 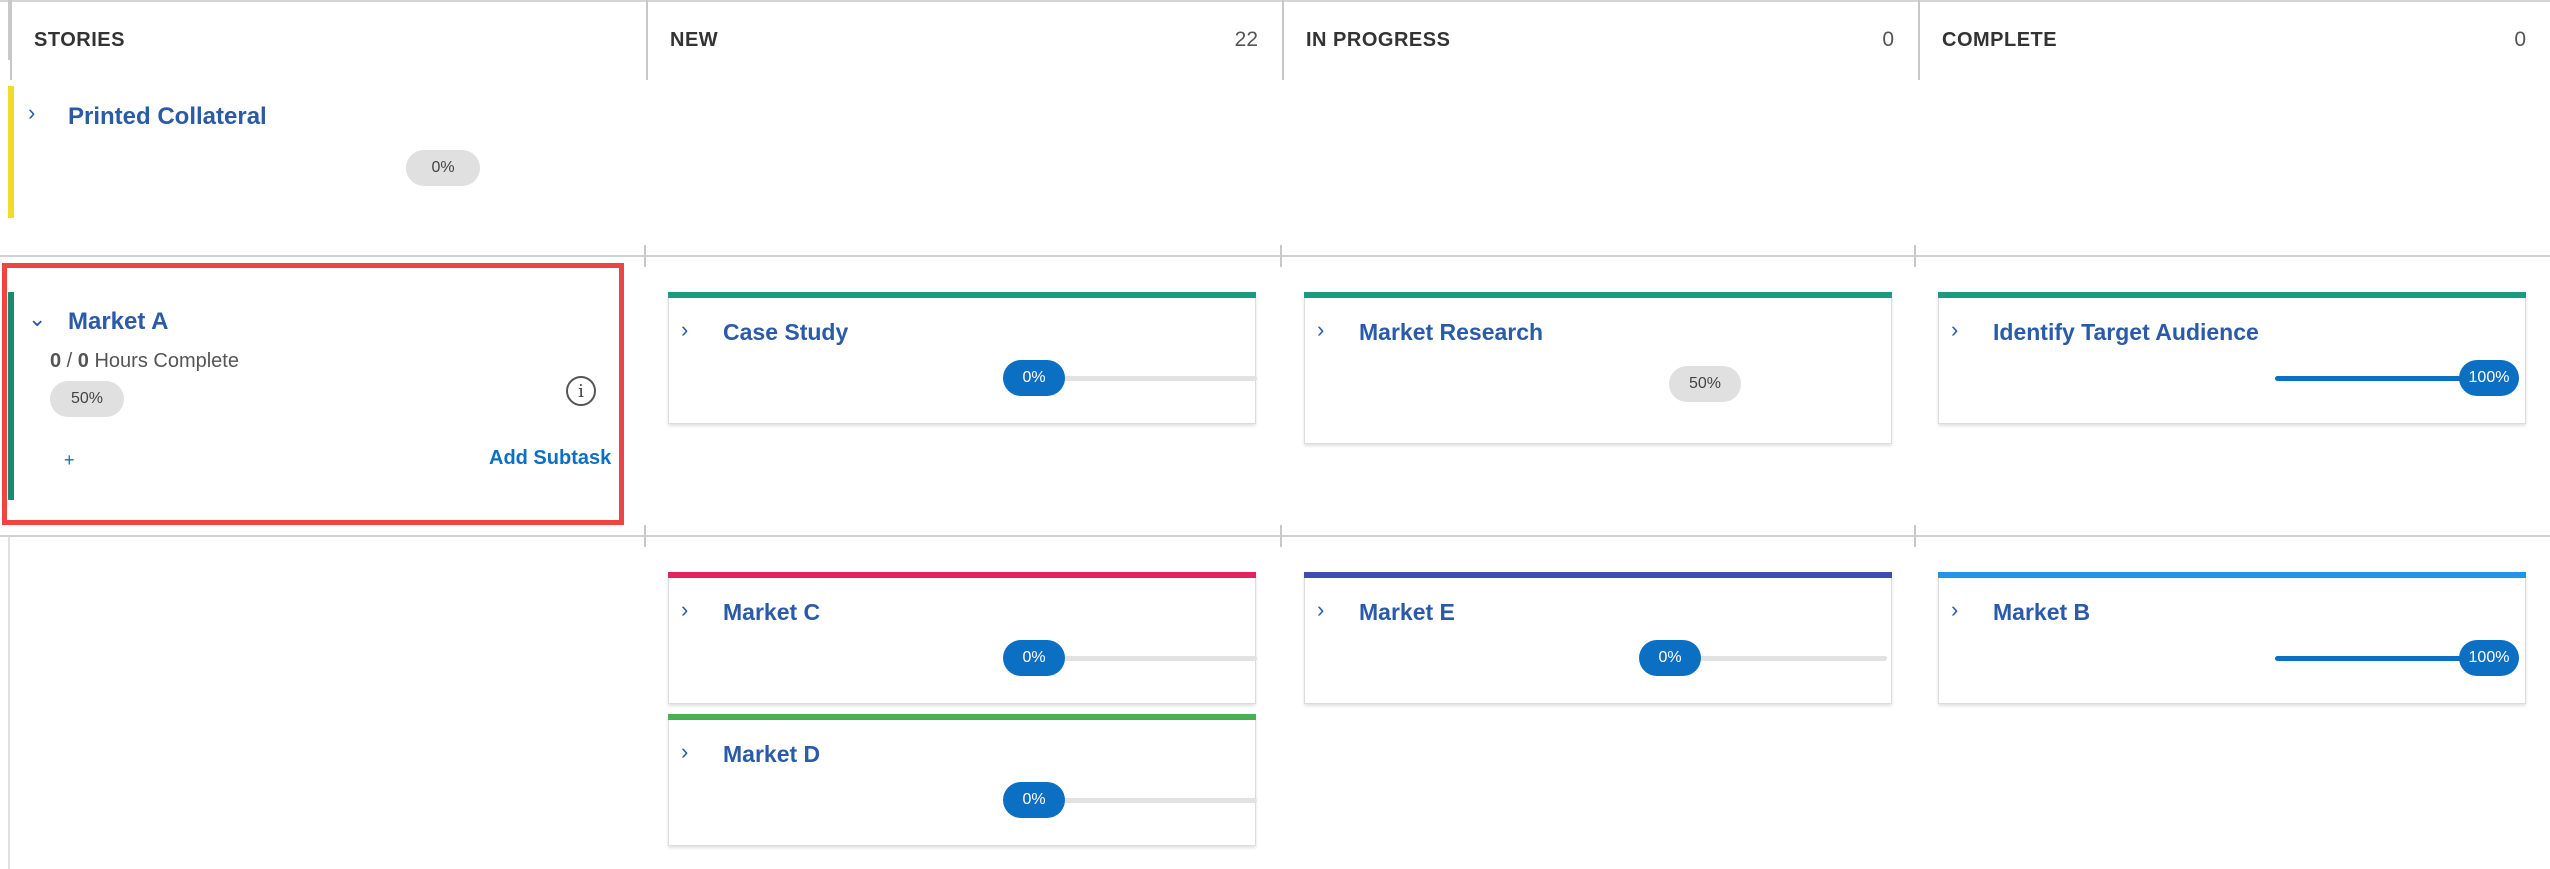 I want to click on column-count: 22, so click(x=1246, y=39).